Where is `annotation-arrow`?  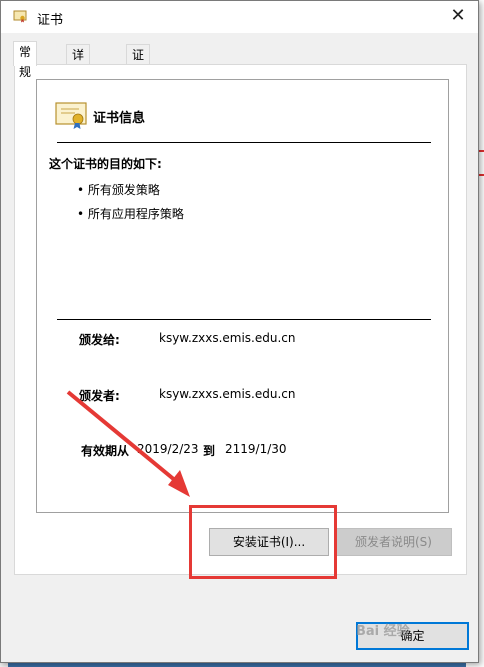 annotation-arrow is located at coordinates (128, 443).